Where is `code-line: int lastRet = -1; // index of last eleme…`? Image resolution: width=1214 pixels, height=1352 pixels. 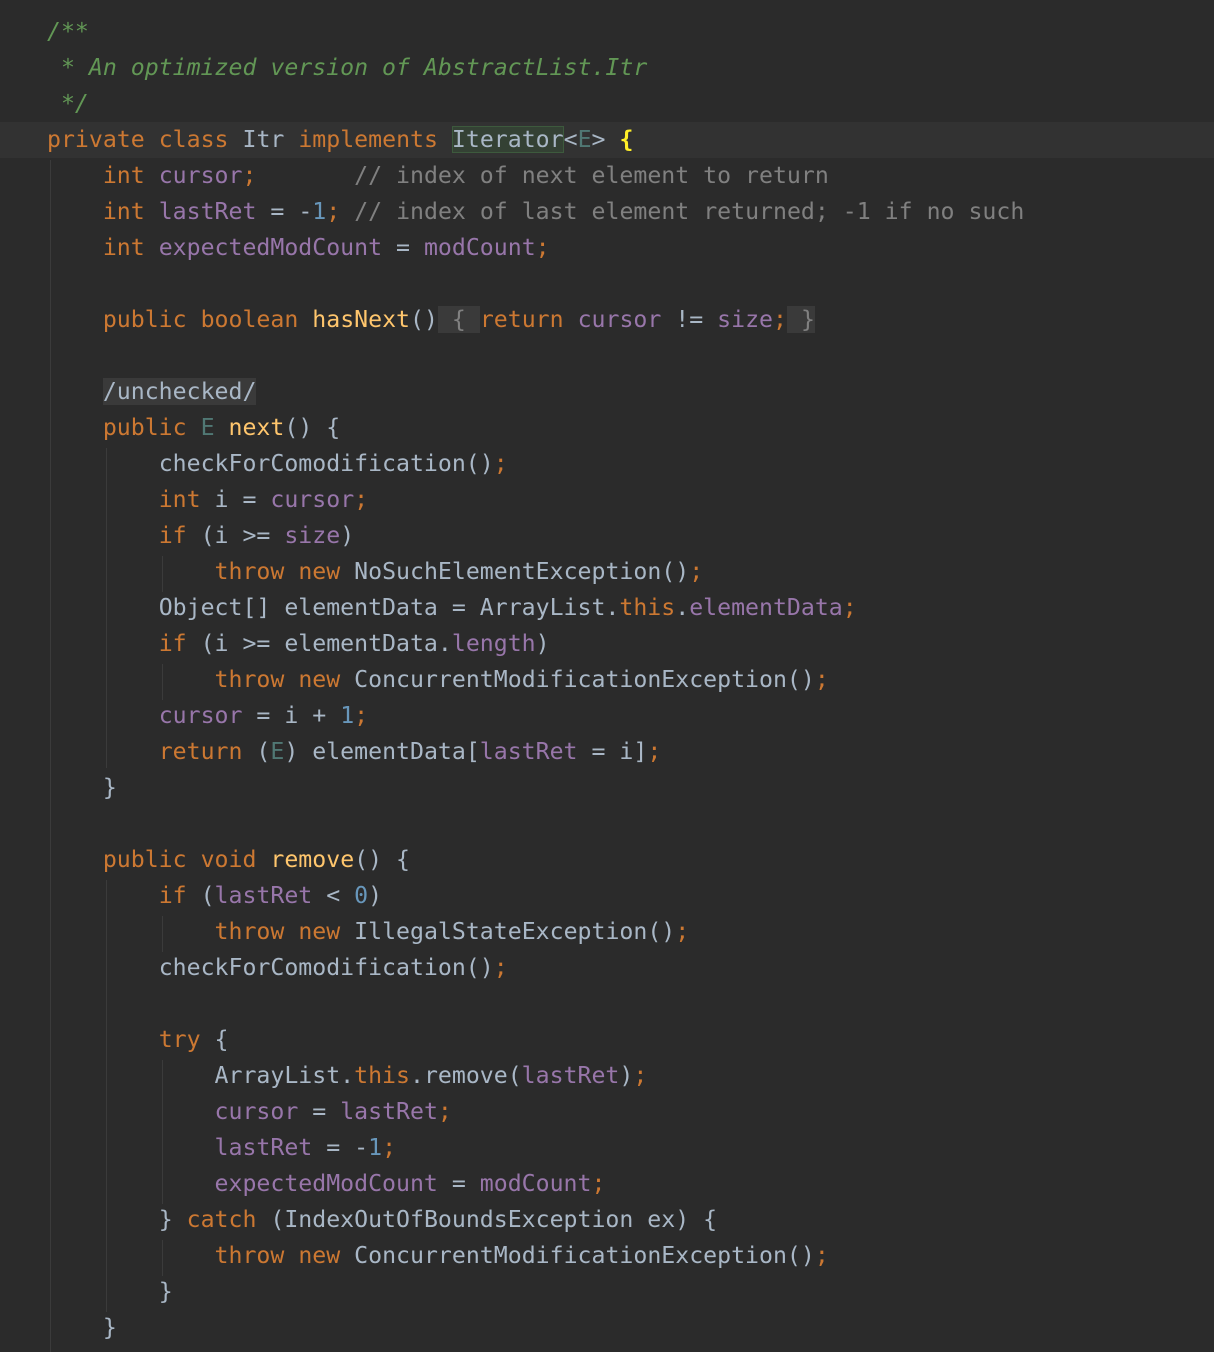 code-line: int lastRet = -1; // index of last eleme… is located at coordinates (607, 212).